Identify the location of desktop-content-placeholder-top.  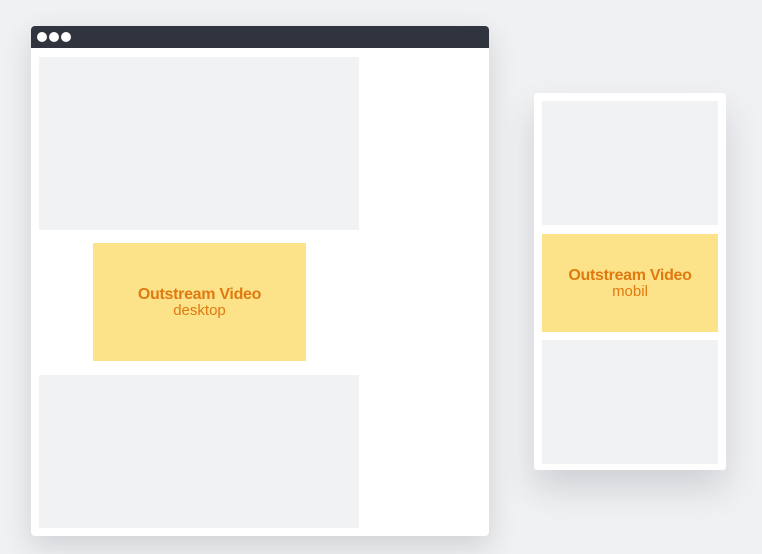
(199, 143).